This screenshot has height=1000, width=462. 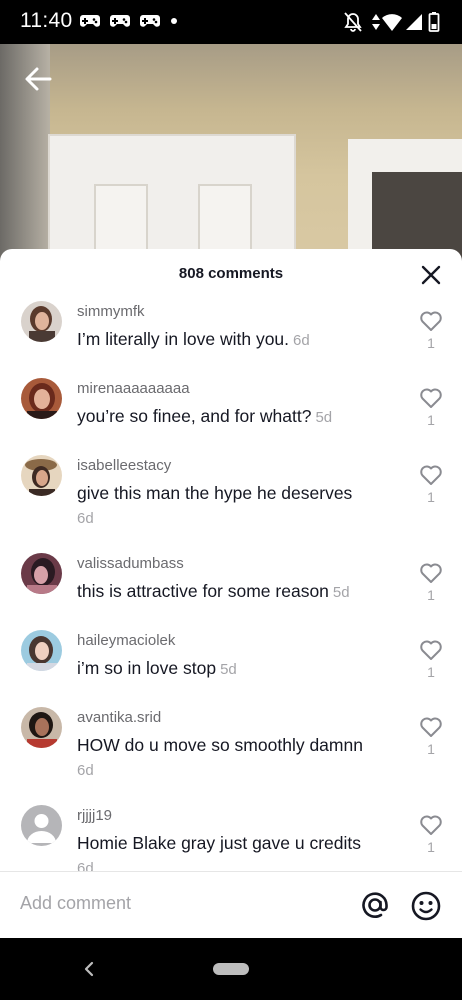 I want to click on comment-username: haileymaciolek, so click(x=126, y=640).